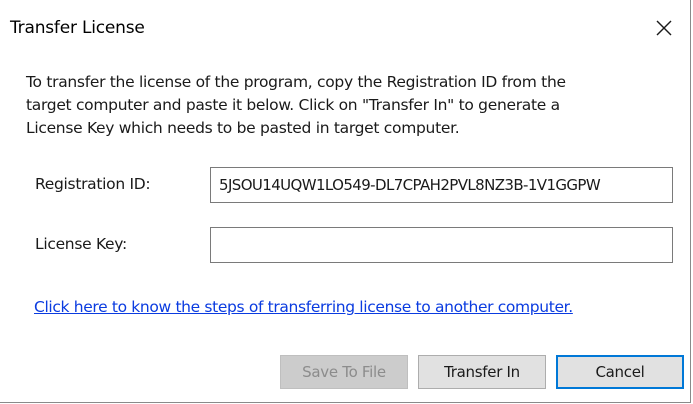 This screenshot has width=693, height=404. What do you see at coordinates (345, 29) in the screenshot?
I see `title-bar: Transfer License` at bounding box center [345, 29].